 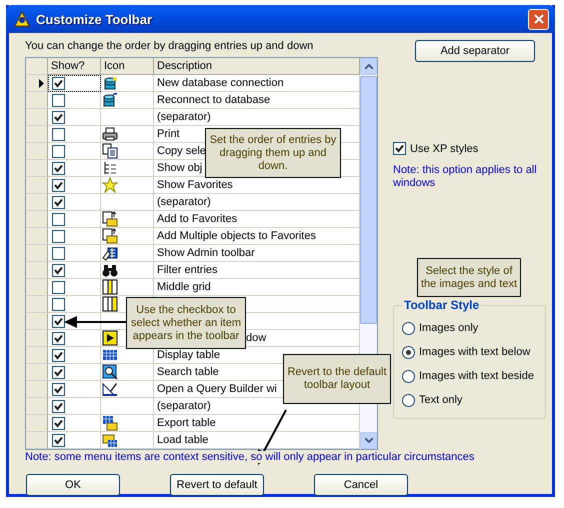 I want to click on copy-icon, so click(x=110, y=151).